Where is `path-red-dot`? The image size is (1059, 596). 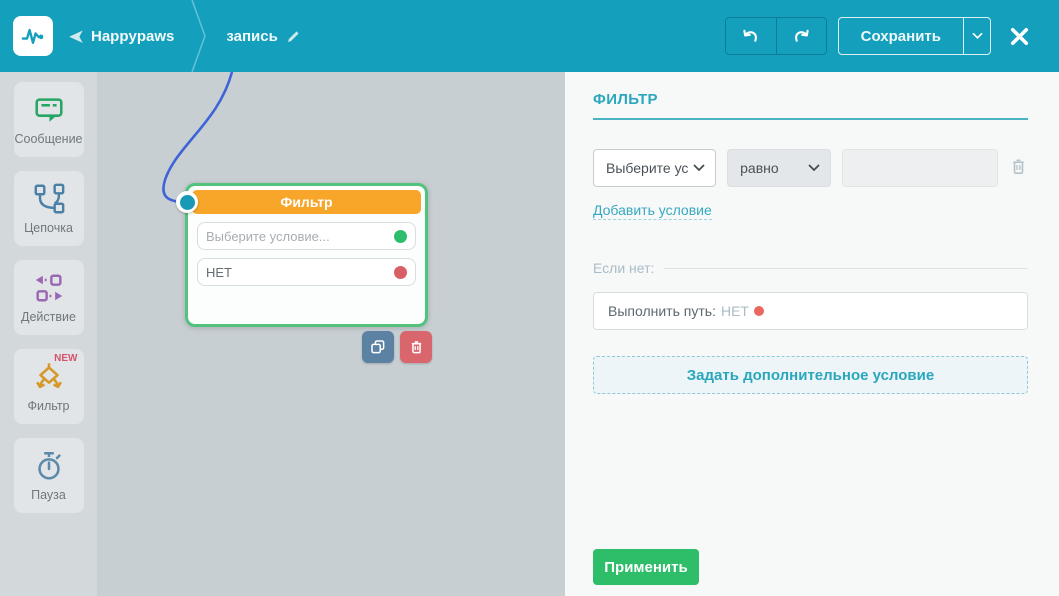 path-red-dot is located at coordinates (758, 311).